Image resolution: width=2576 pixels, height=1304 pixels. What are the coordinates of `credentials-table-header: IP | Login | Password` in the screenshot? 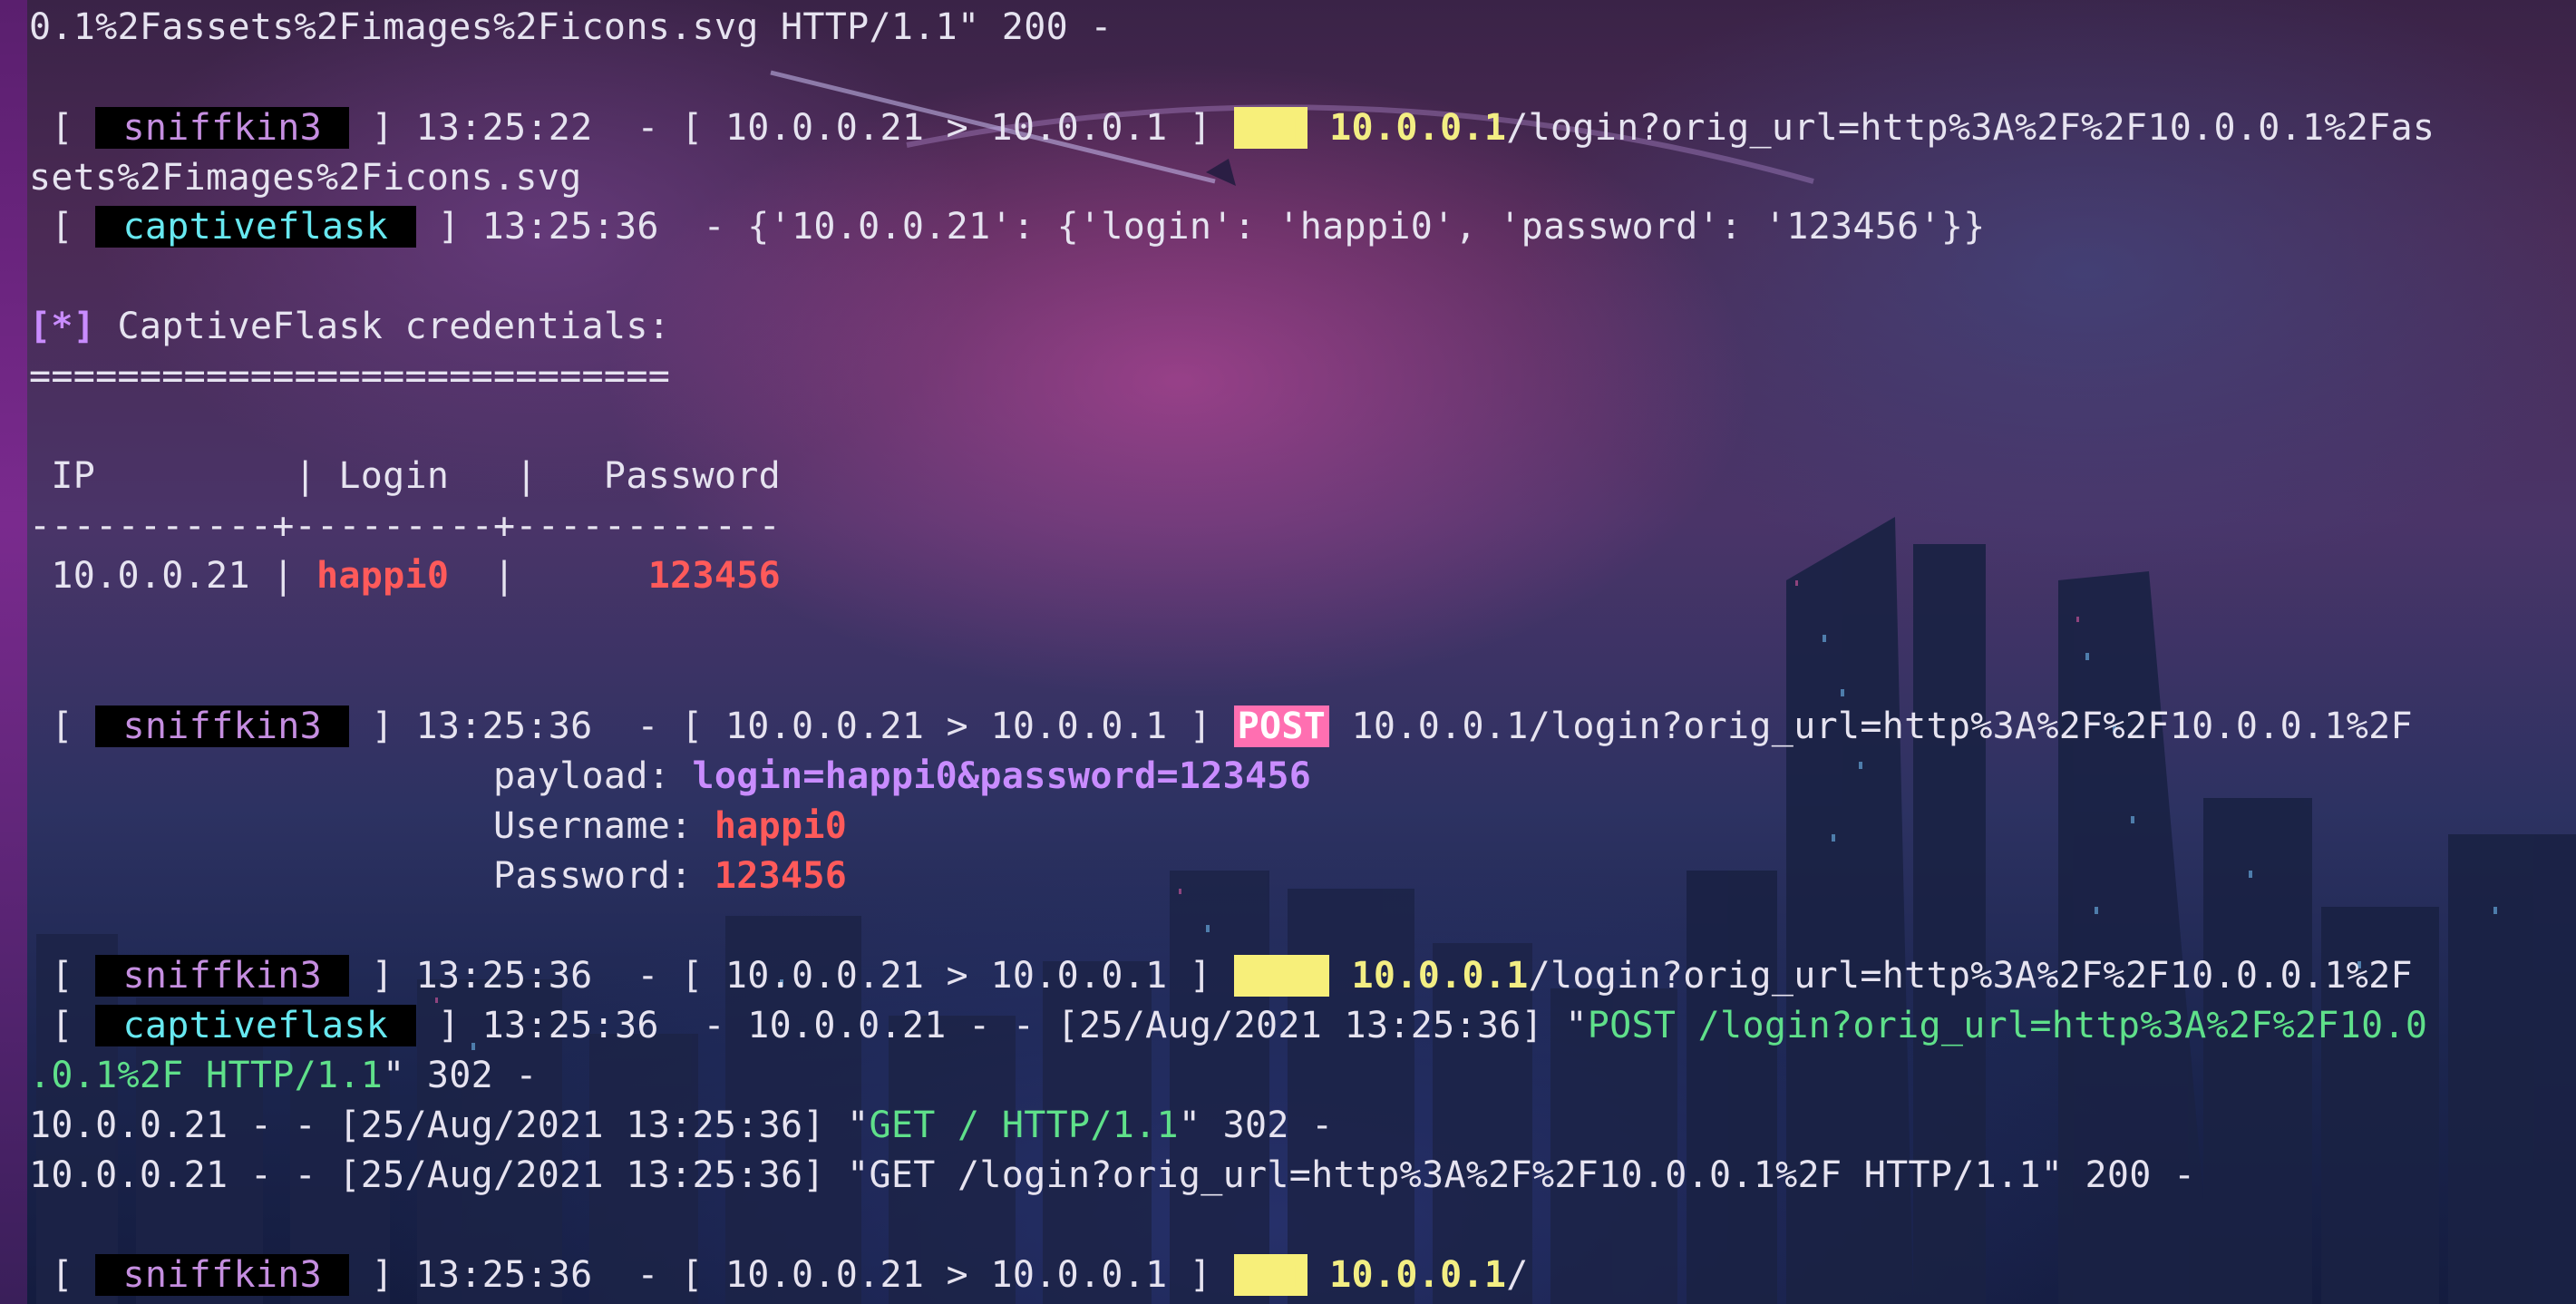 It's located at (405, 476).